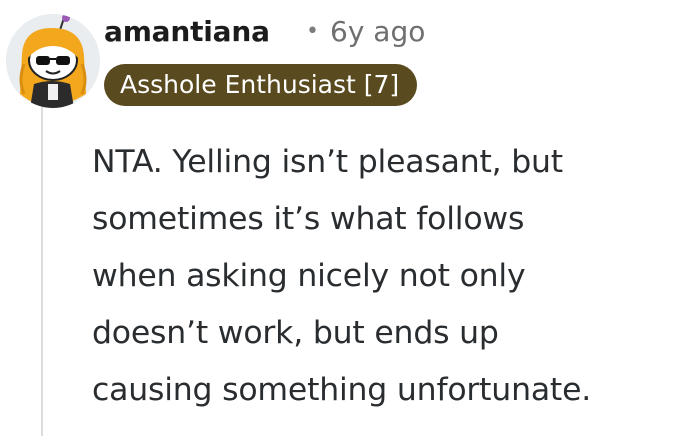 Image resolution: width=700 pixels, height=436 pixels. I want to click on comment-body-line: NTA. Yelling isn’t pleasant, but, so click(327, 162).